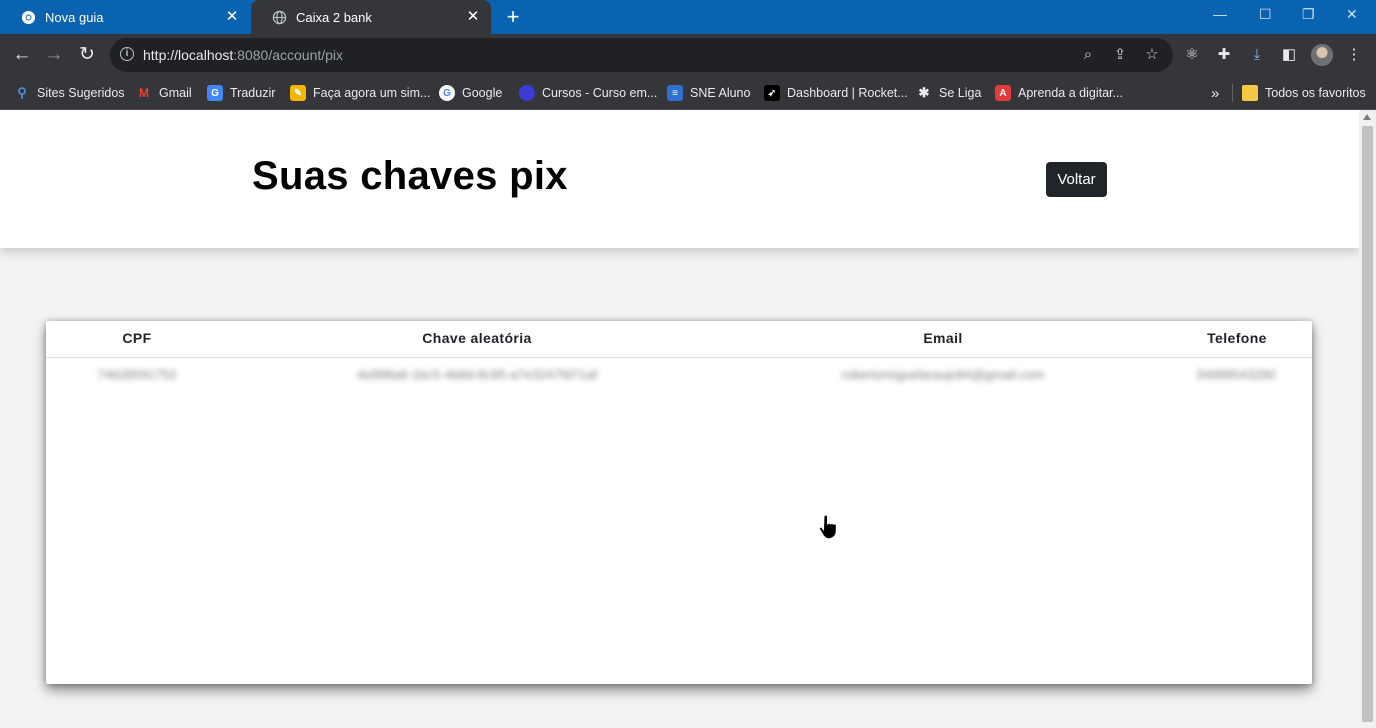 The image size is (1376, 728). Describe the element at coordinates (175, 93) in the screenshot. I see `bookmark-label: Gmail` at that location.